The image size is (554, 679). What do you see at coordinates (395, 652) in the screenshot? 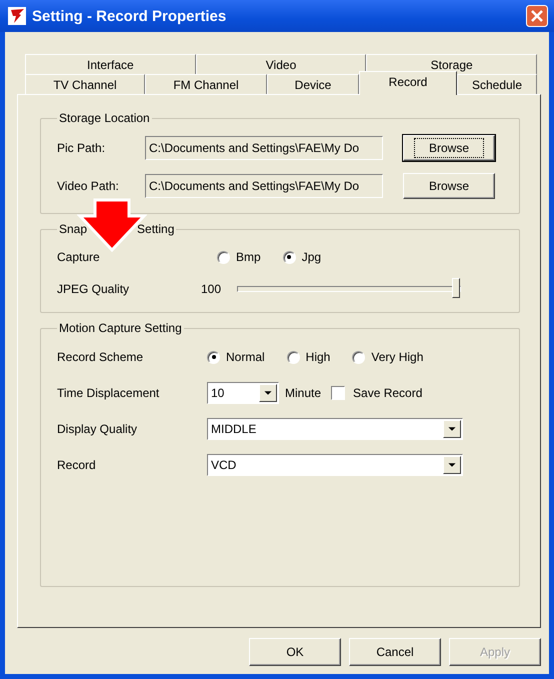
I see `dialog-button: Cancel` at bounding box center [395, 652].